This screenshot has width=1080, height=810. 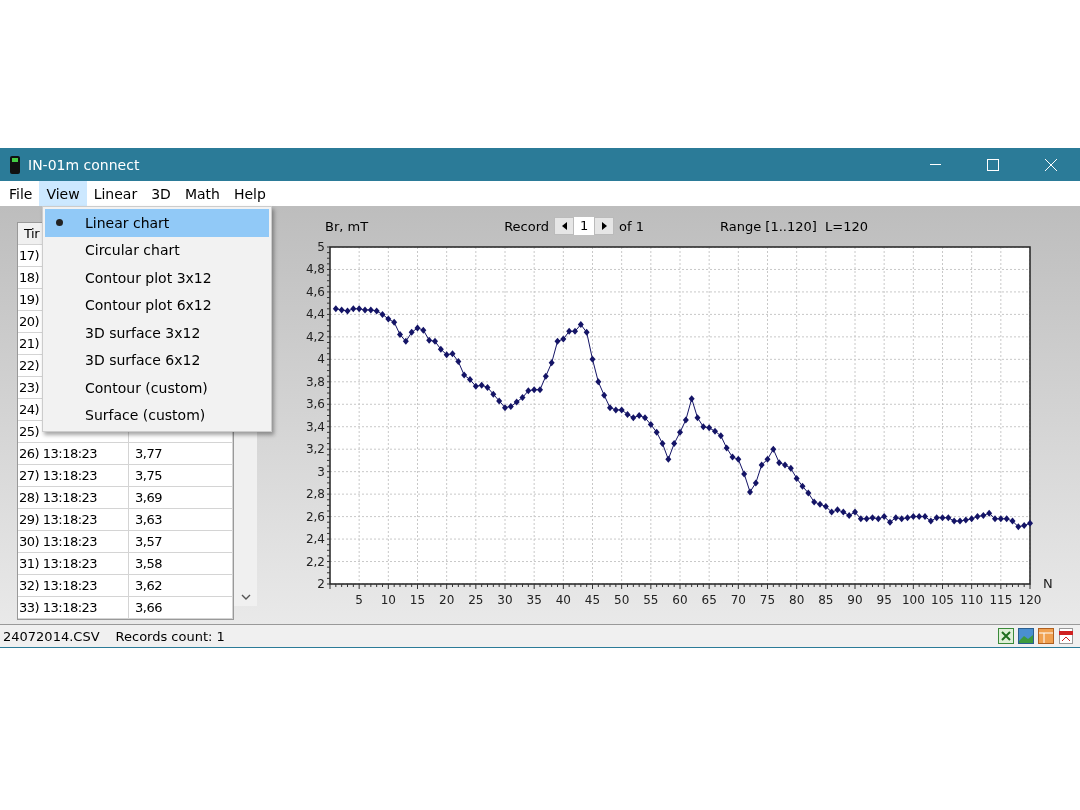 I want to click on bullet-icon, so click(x=59, y=223).